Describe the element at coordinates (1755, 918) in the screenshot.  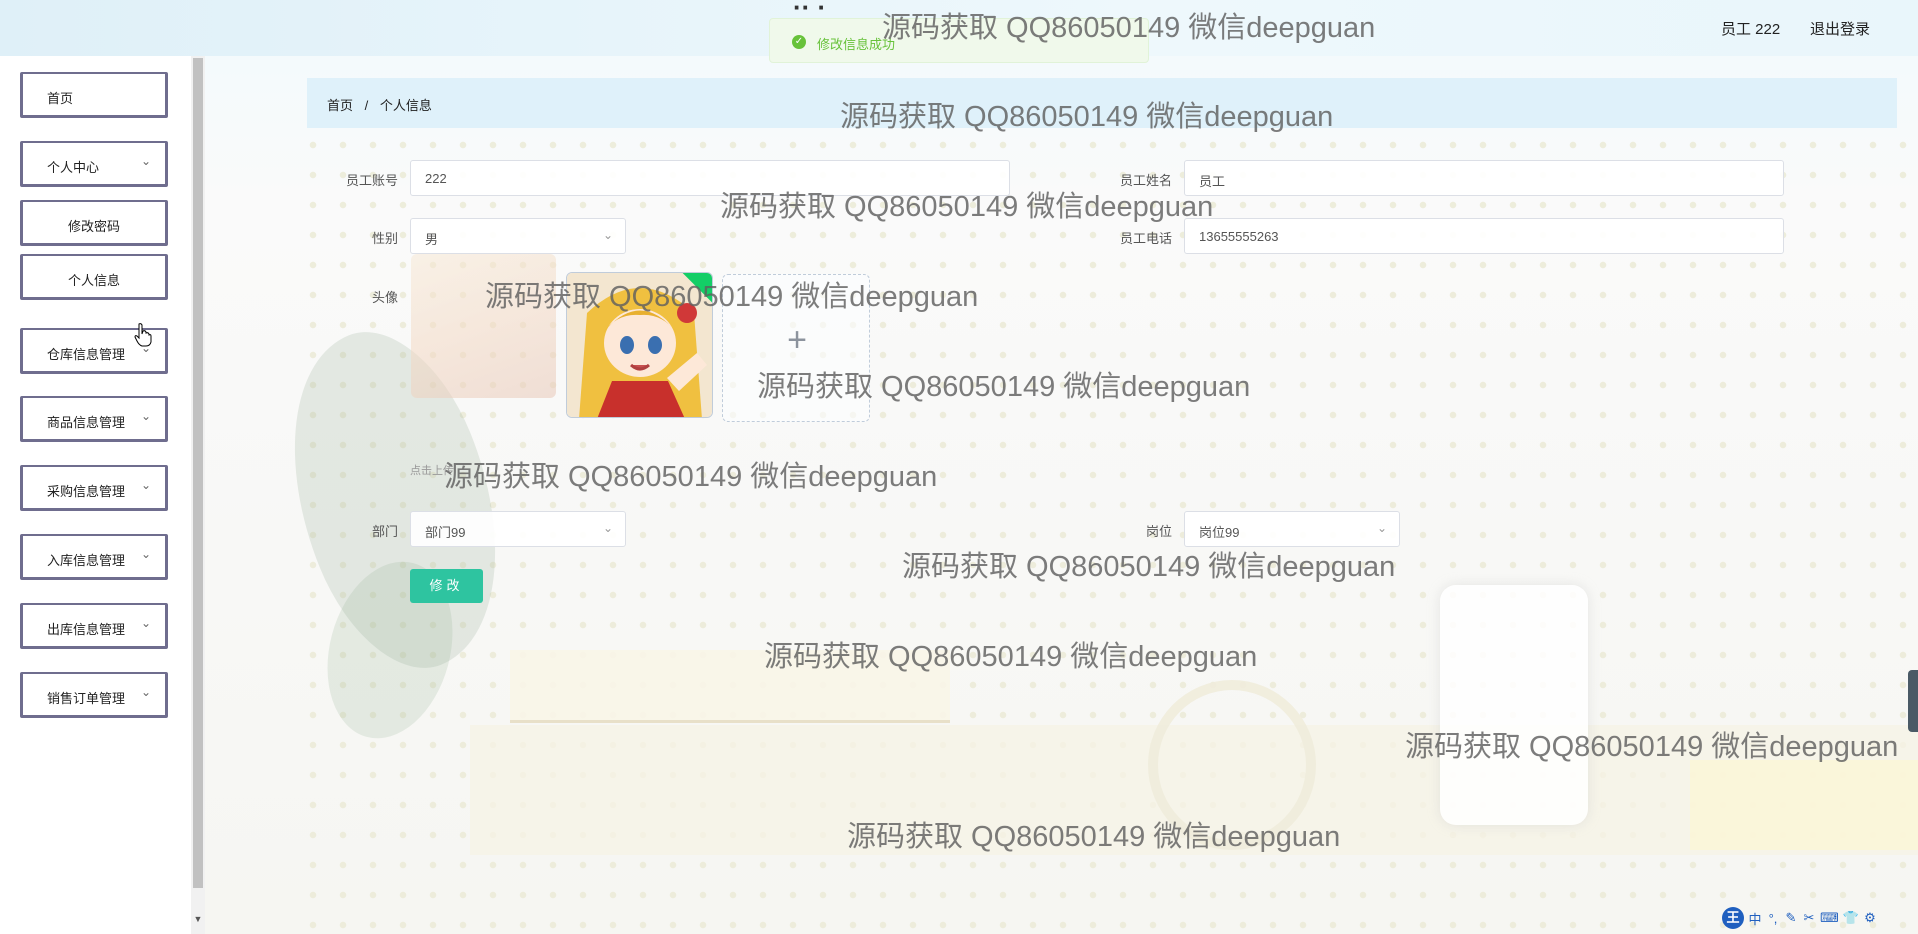
I see `ime-chinese-mode-icon: 中` at that location.